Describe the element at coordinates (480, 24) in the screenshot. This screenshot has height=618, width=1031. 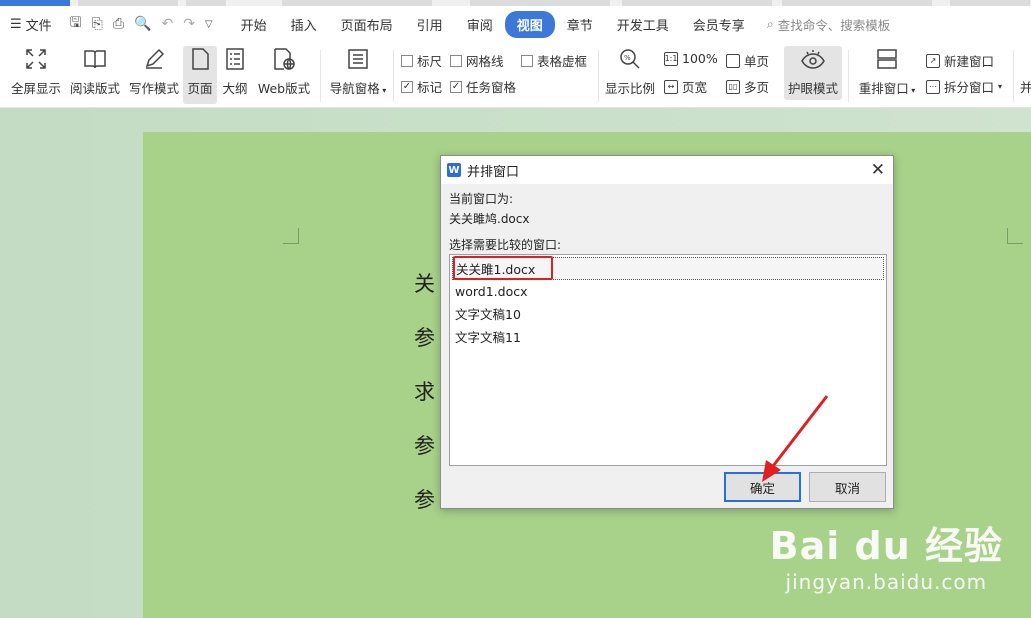
I see `tab-review: 审阅` at that location.